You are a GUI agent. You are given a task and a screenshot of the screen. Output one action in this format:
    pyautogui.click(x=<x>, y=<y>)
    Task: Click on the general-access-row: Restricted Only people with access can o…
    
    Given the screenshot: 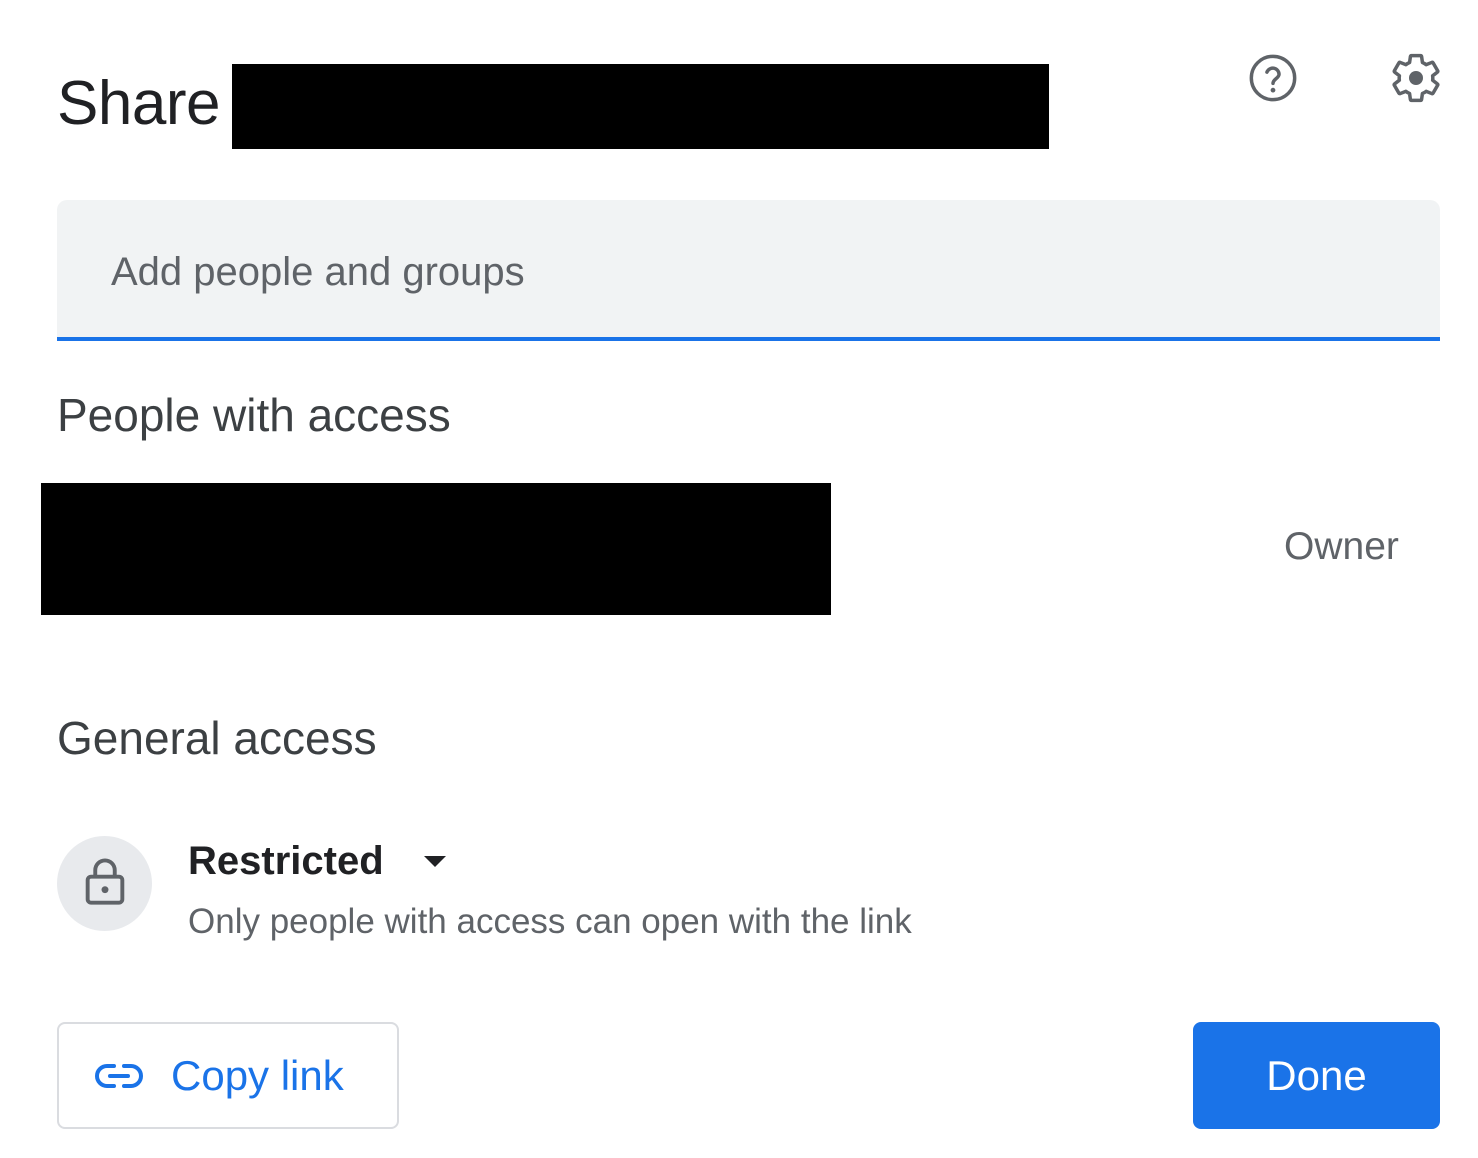 What is the action you would take?
    pyautogui.click(x=607, y=896)
    